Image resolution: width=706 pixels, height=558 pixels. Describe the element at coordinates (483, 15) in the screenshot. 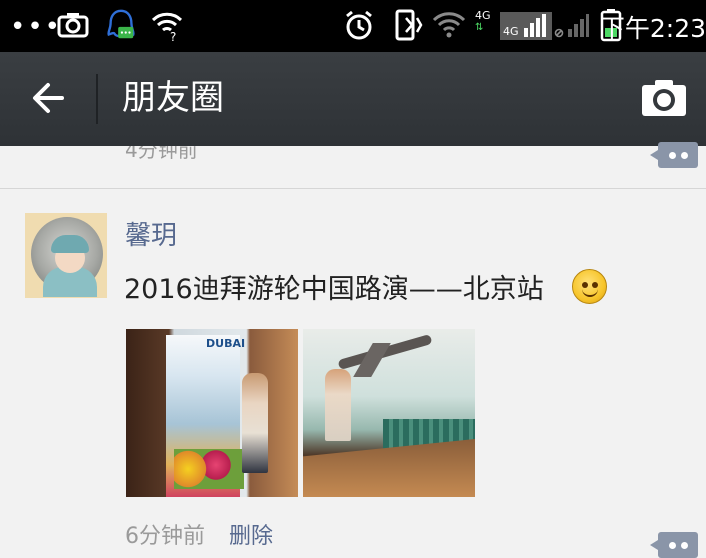

I see `network-type-label: 4G` at that location.